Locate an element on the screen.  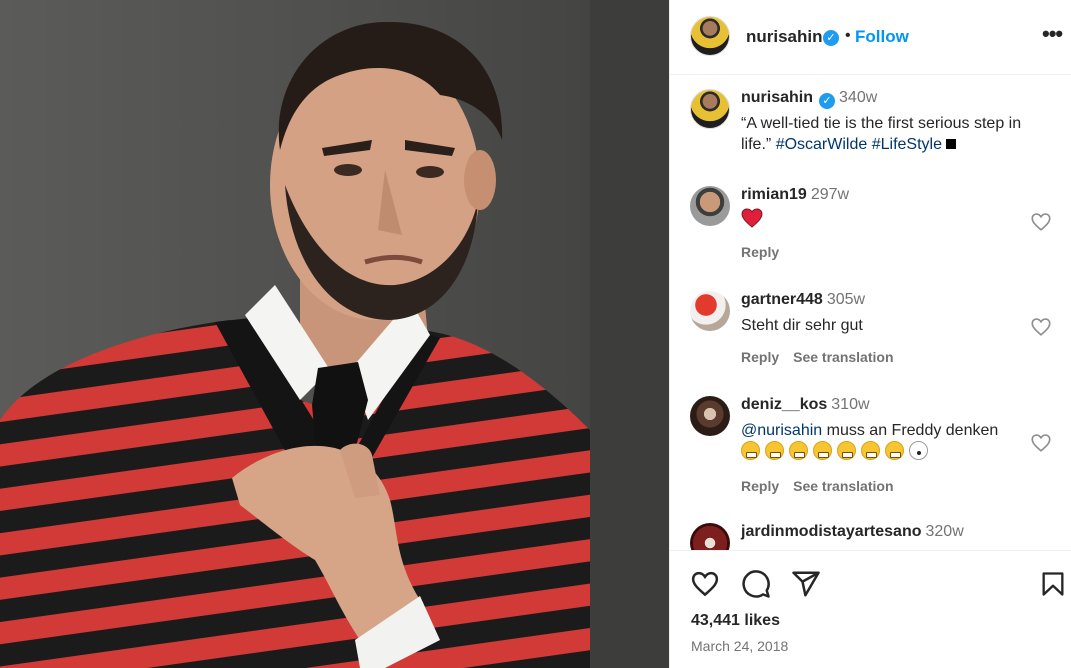
share-send-icon is located at coordinates (806, 584).